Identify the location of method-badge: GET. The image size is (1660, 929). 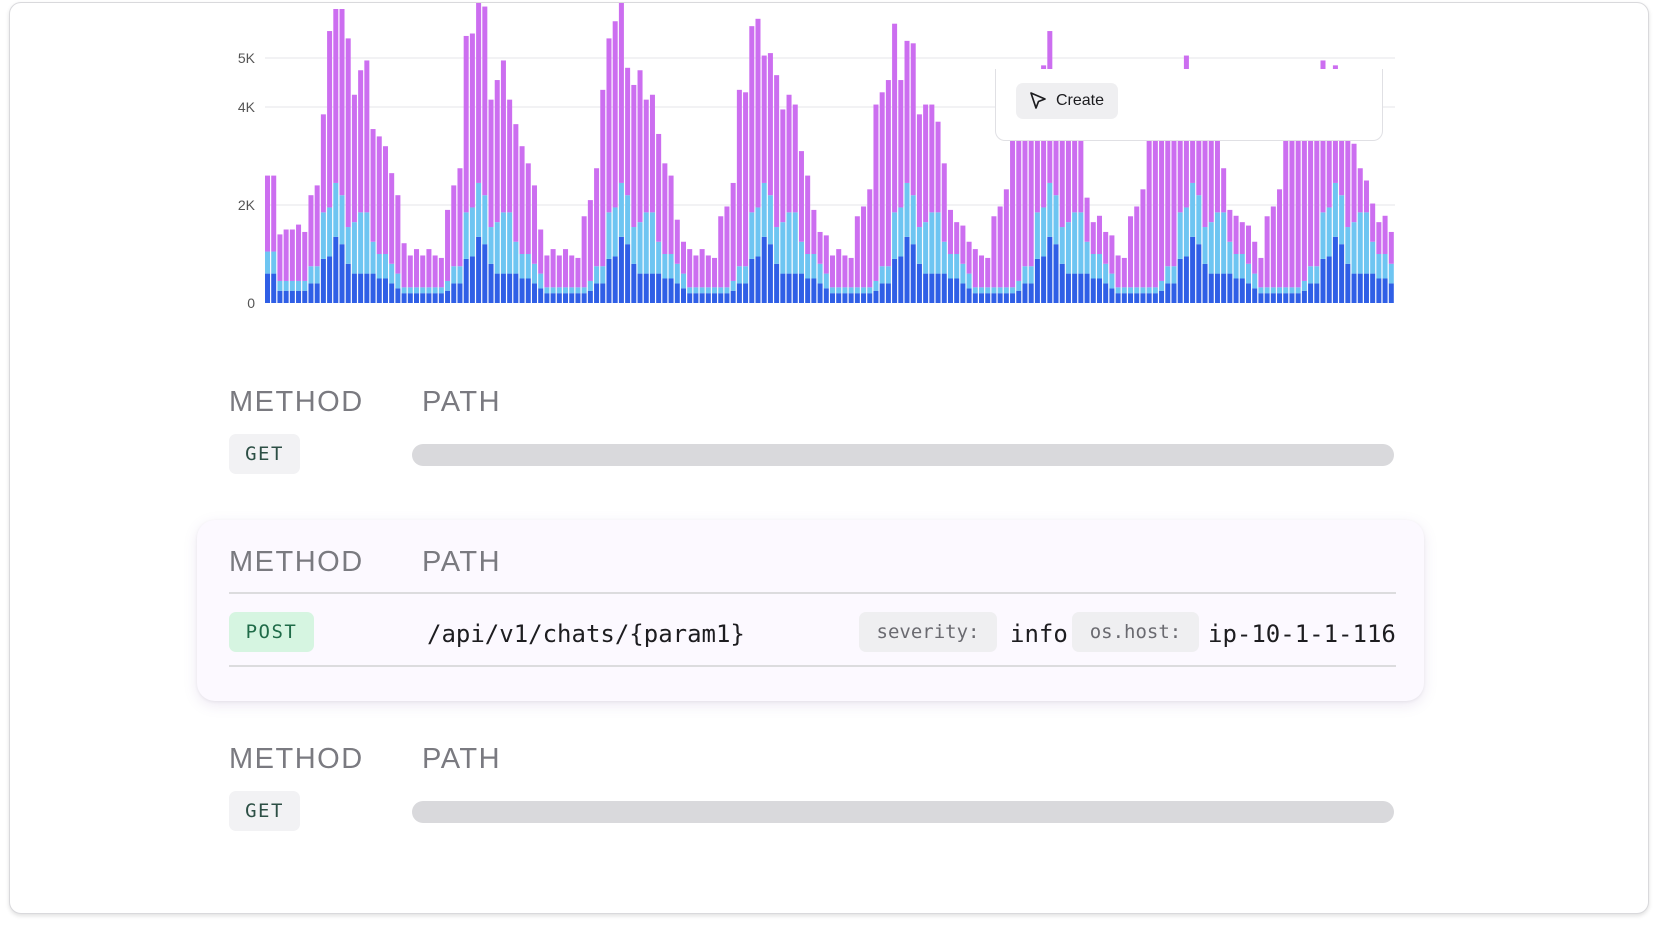
(264, 454).